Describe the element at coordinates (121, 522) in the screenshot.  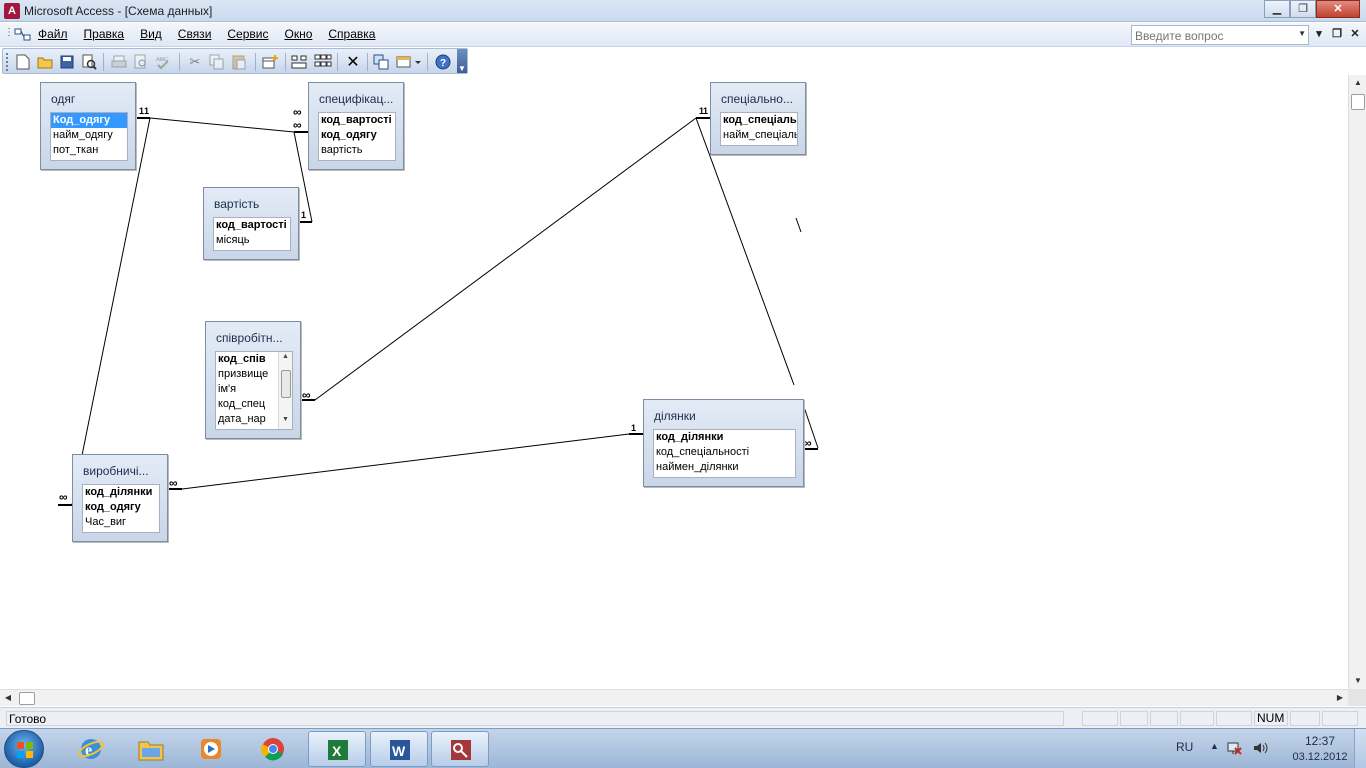
I see `field-item: Час_виг` at that location.